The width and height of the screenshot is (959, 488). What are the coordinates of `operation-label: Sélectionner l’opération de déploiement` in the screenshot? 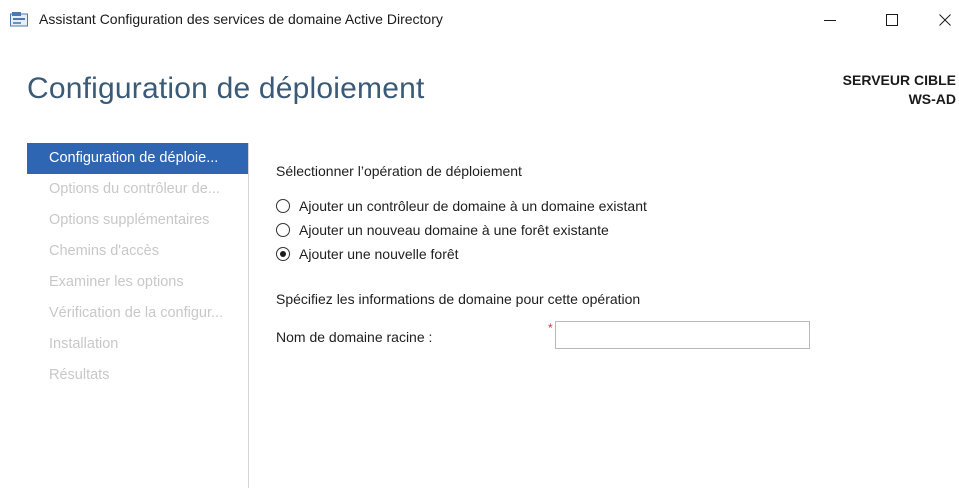 It's located at (399, 171).